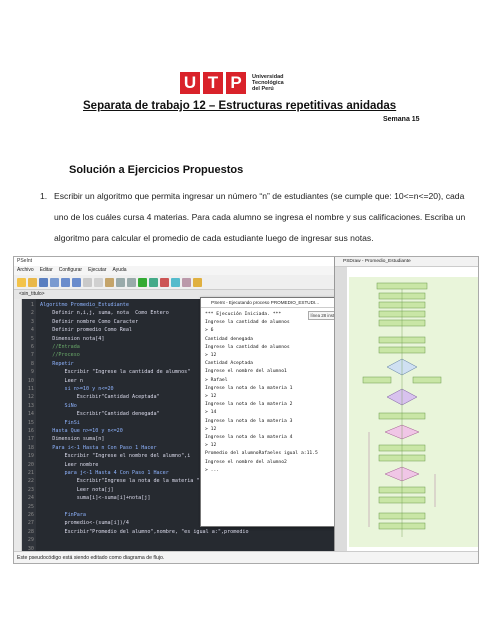 The width and height of the screenshot is (494, 640). I want to click on line-number: 23, so click(30, 489).